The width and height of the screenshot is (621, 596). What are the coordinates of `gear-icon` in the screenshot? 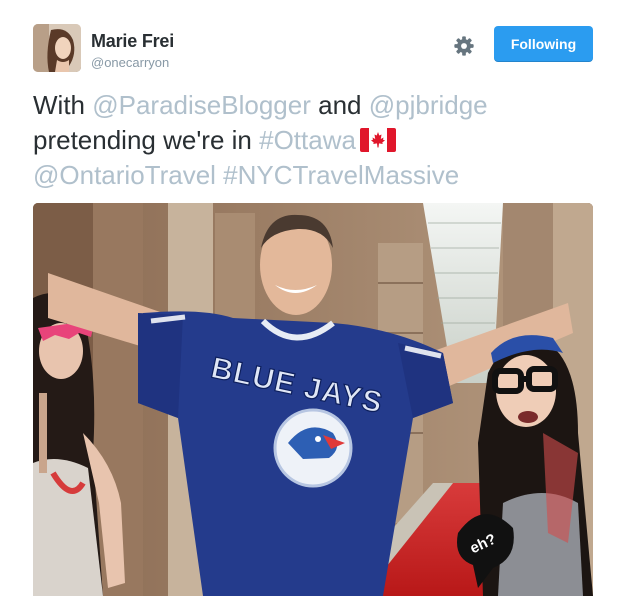 It's located at (464, 46).